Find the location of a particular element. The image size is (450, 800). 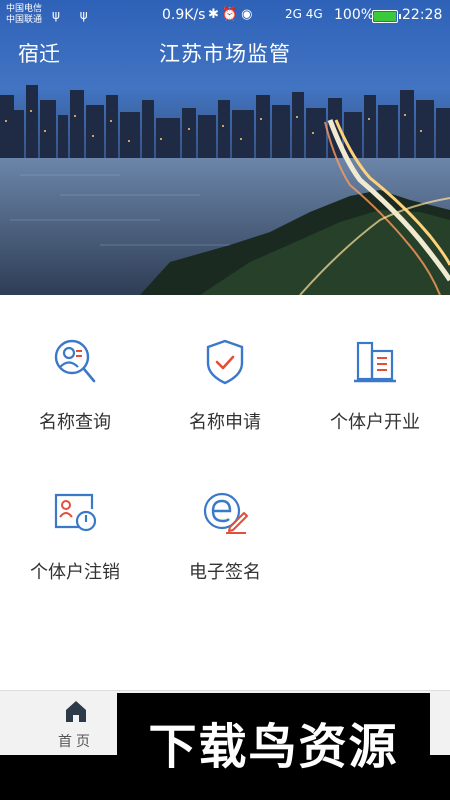

signal-icon: 2G 4G is located at coordinates (304, 14).